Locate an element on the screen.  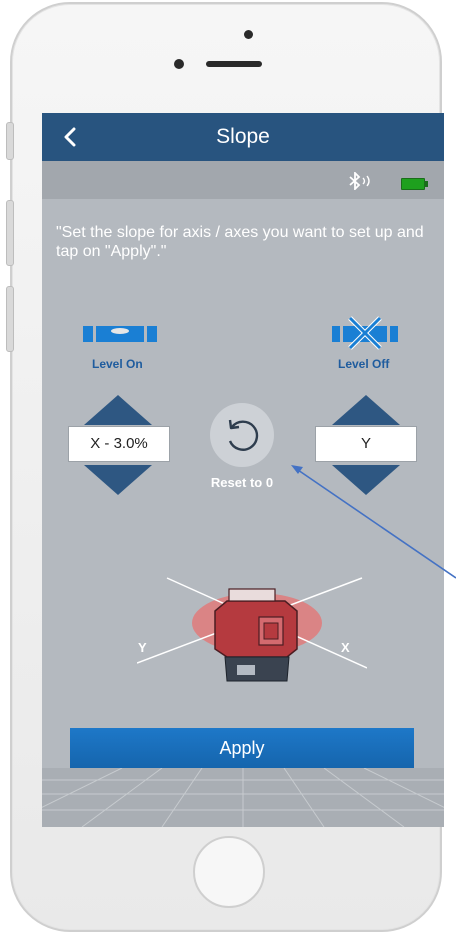
level-off-label: Level Off is located at coordinates (364, 364).